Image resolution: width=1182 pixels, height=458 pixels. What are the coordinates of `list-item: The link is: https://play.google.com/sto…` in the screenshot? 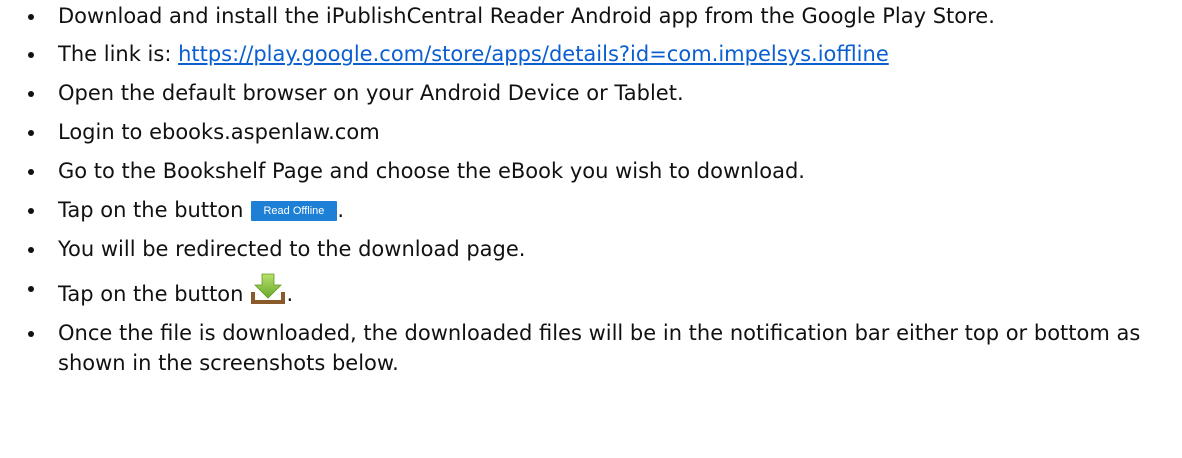 It's located at (598, 54).